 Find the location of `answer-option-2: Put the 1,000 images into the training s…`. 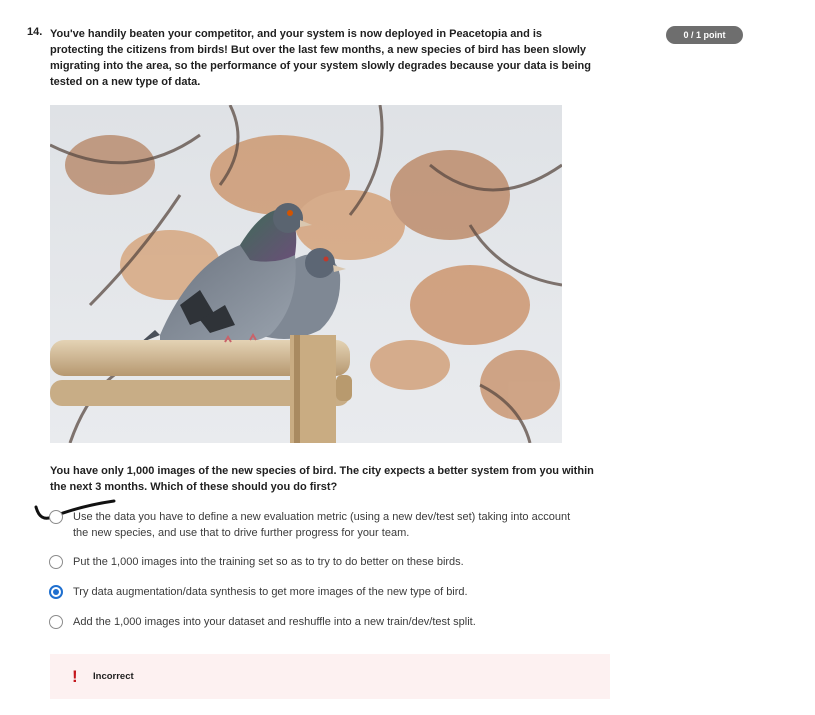

answer-option-2: Put the 1,000 images into the training s… is located at coordinates (318, 562).